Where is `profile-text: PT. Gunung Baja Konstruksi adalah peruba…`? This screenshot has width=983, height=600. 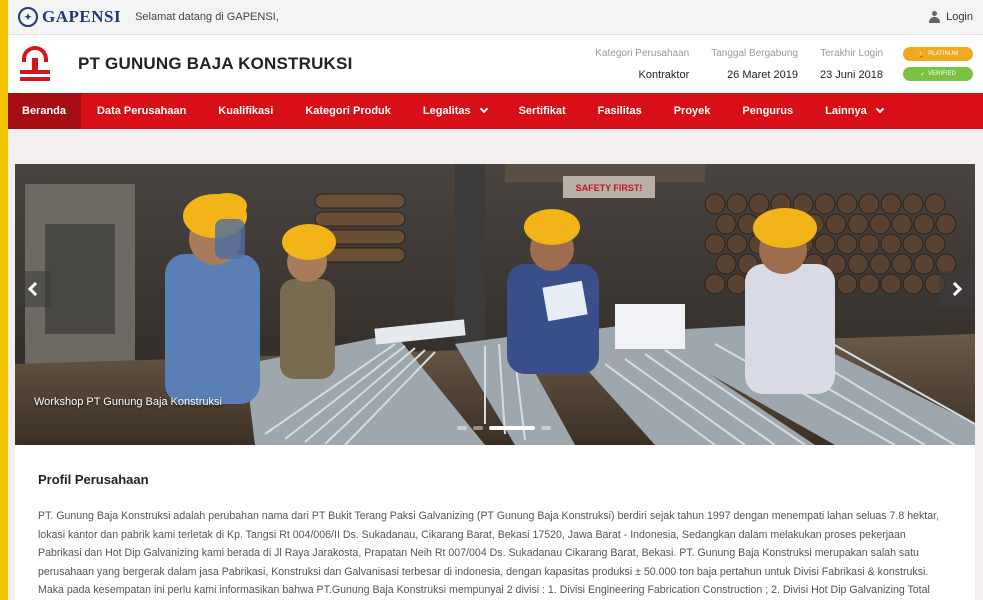 profile-text: PT. Gunung Baja Konstruksi adalah peruba… is located at coordinates (489, 553).